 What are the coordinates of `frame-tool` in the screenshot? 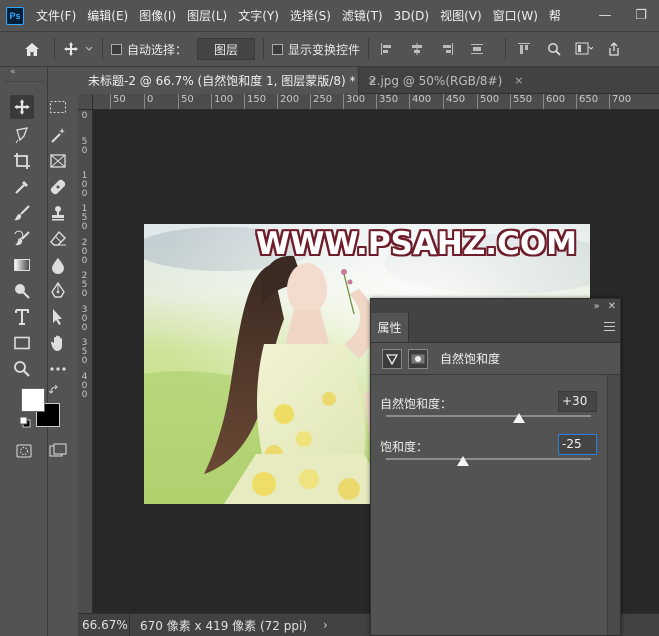 It's located at (58, 161).